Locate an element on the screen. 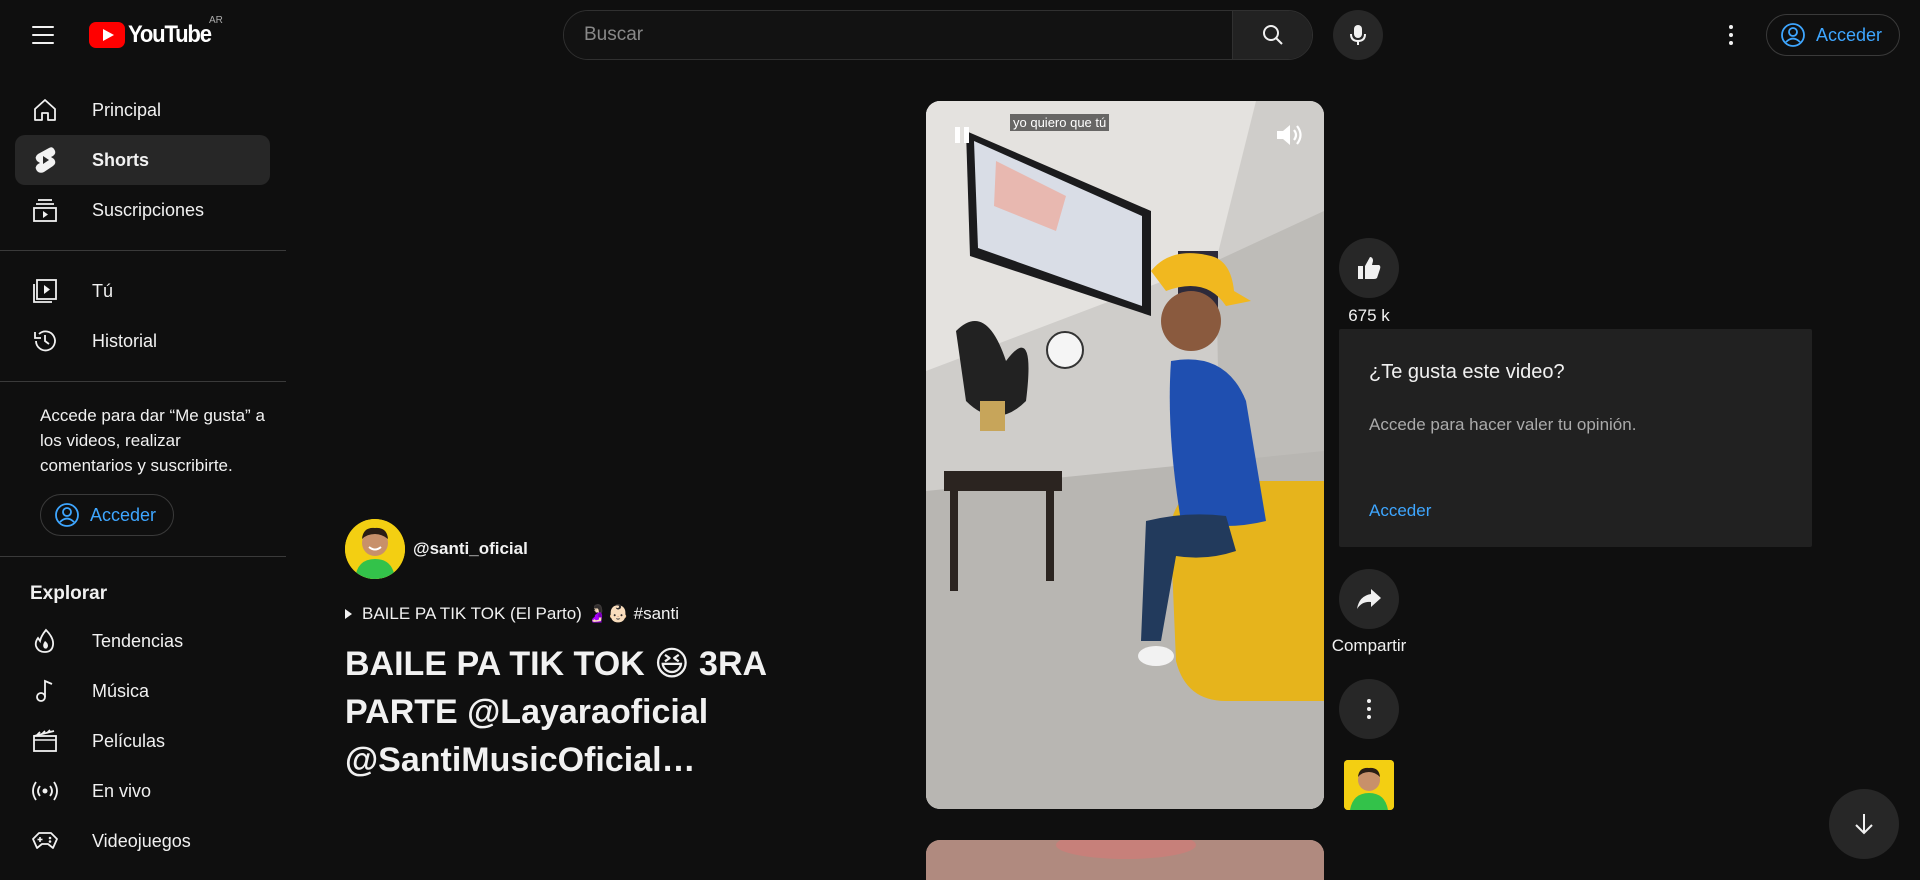 This screenshot has height=880, width=1920. sidebar-signin-button: Acceder is located at coordinates (107, 515).